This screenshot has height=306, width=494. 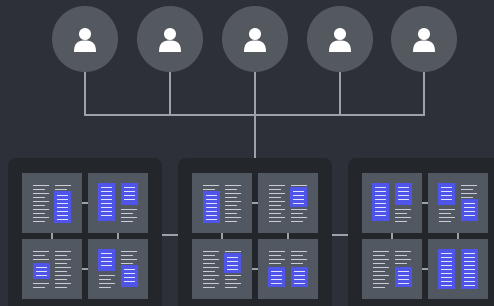 I want to click on group-panel, so click(x=421, y=232).